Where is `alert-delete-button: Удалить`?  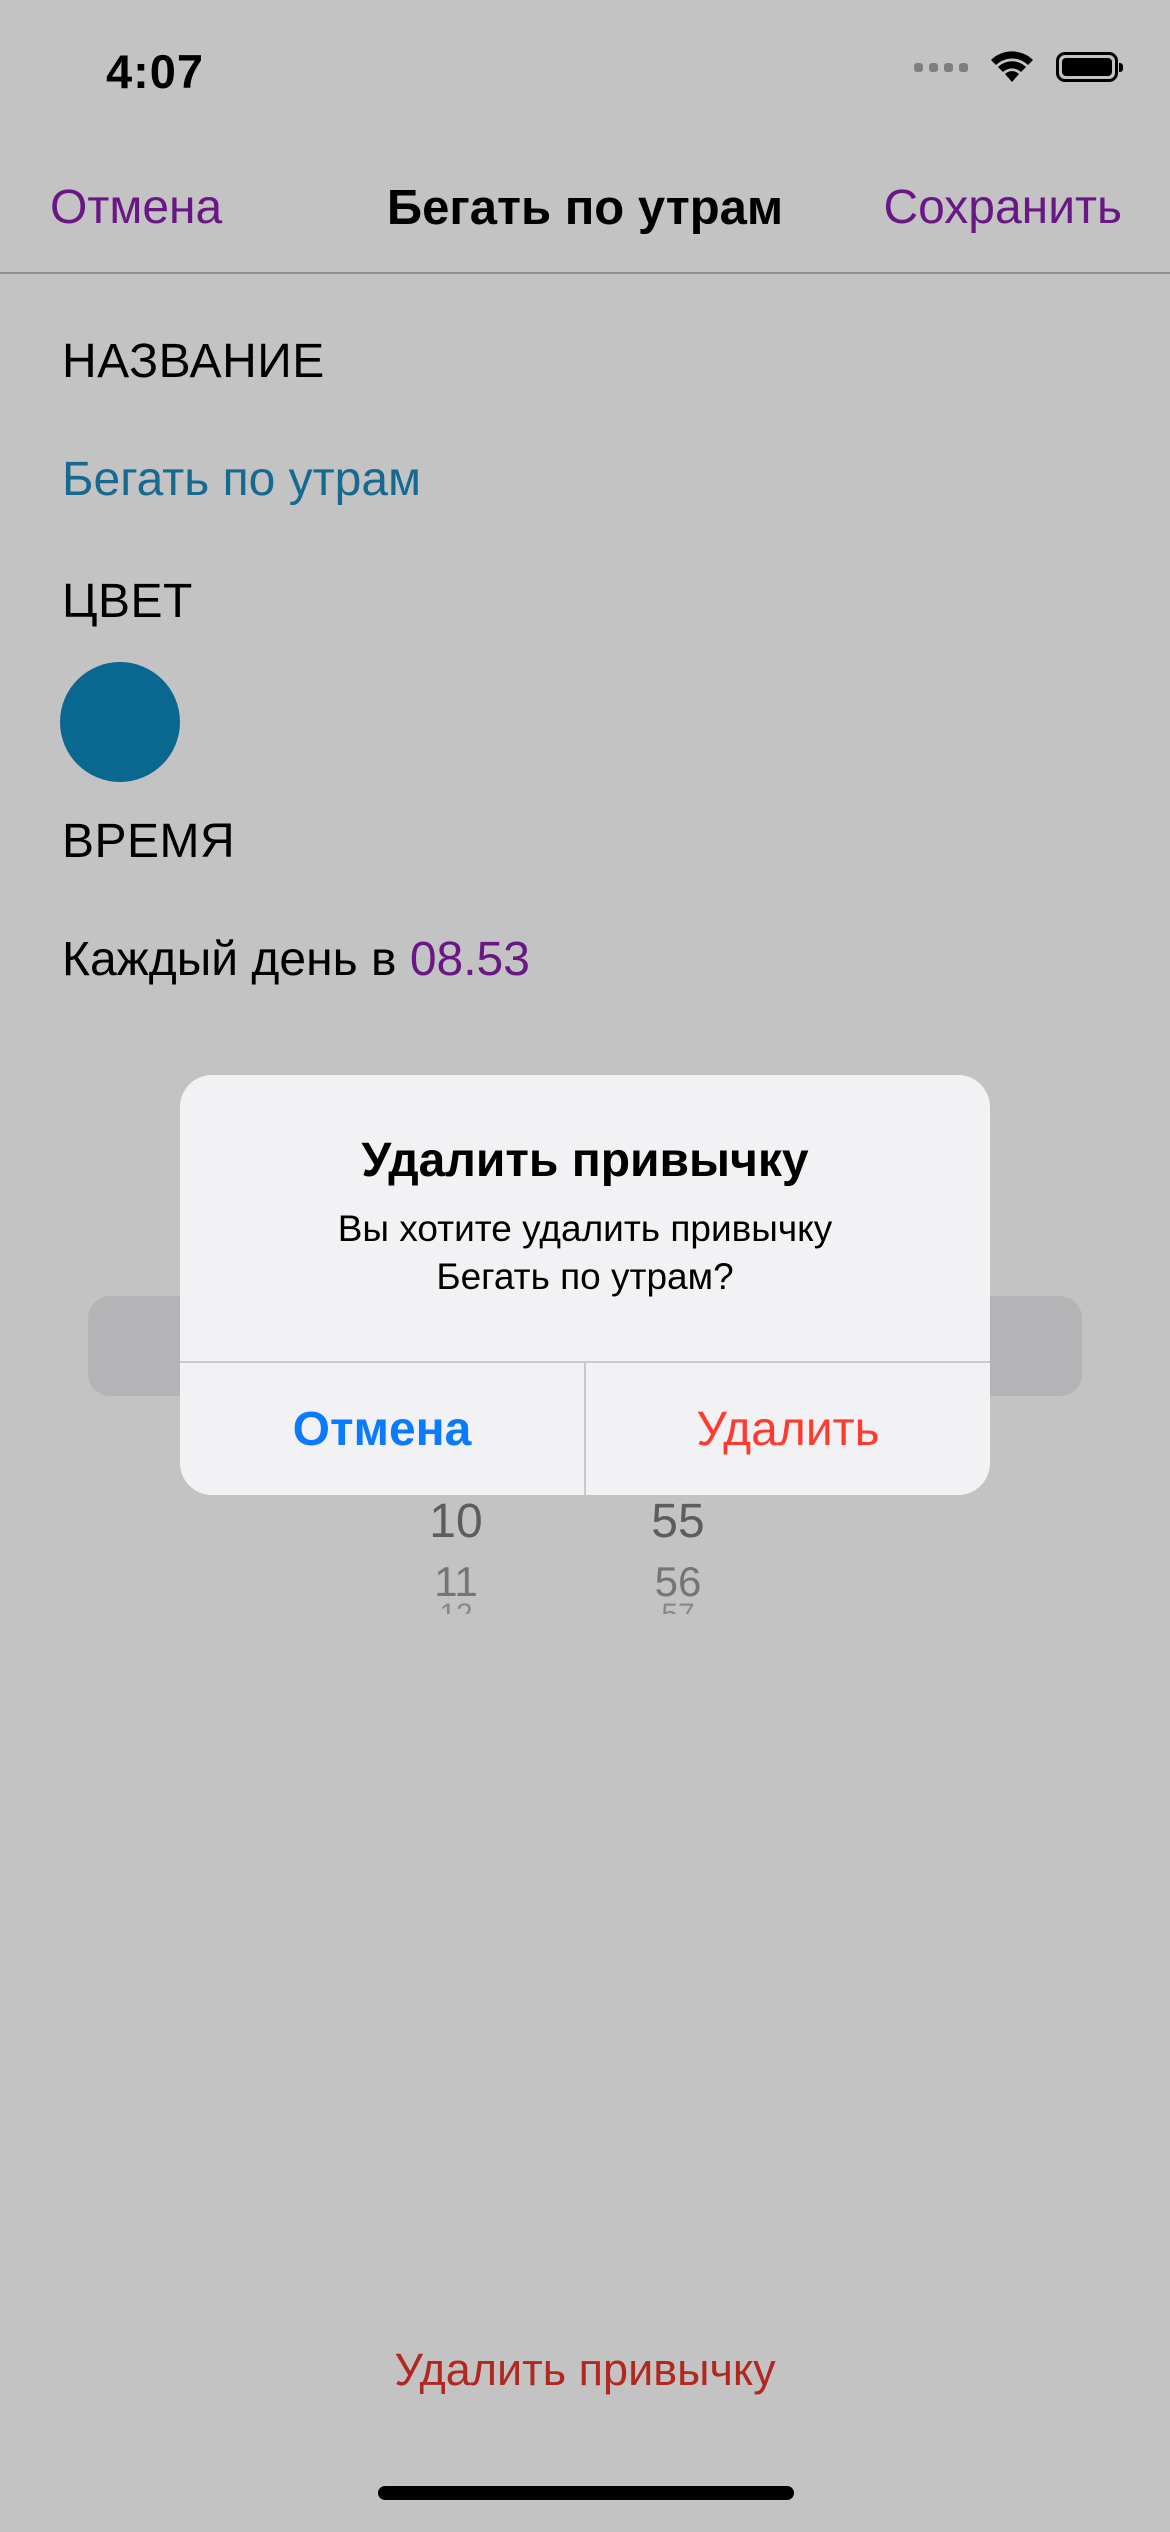 alert-delete-button: Удалить is located at coordinates (788, 1429).